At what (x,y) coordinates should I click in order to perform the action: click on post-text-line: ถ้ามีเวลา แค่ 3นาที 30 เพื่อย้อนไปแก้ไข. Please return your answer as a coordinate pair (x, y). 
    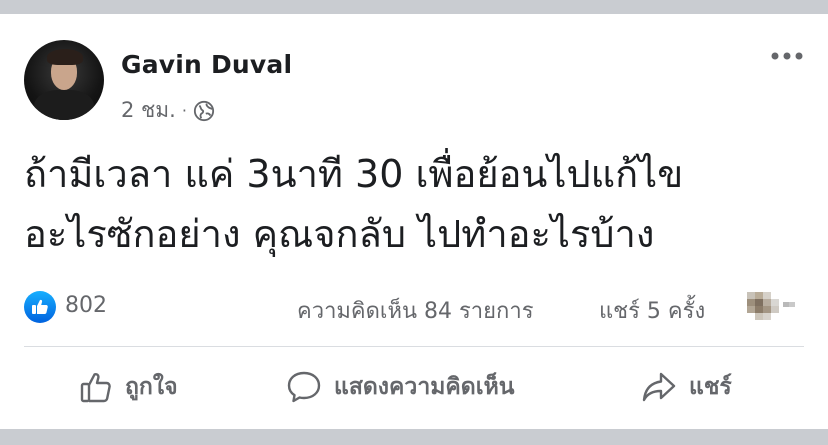
    Looking at the image, I should click on (354, 174).